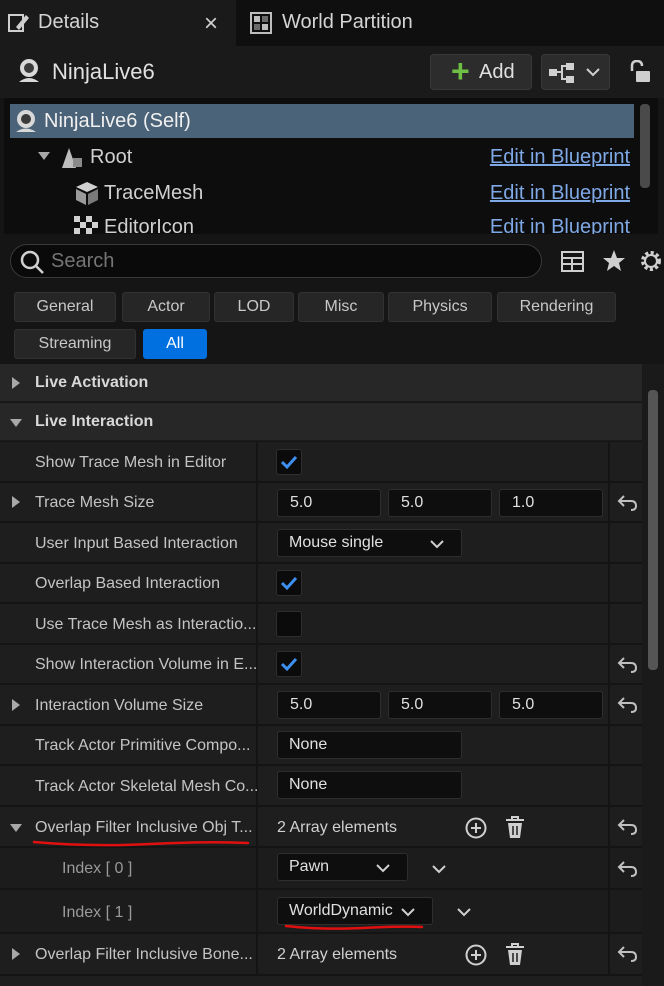 The image size is (664, 986). Describe the element at coordinates (254, 307) in the screenshot. I see `category-lod: LOD` at that location.